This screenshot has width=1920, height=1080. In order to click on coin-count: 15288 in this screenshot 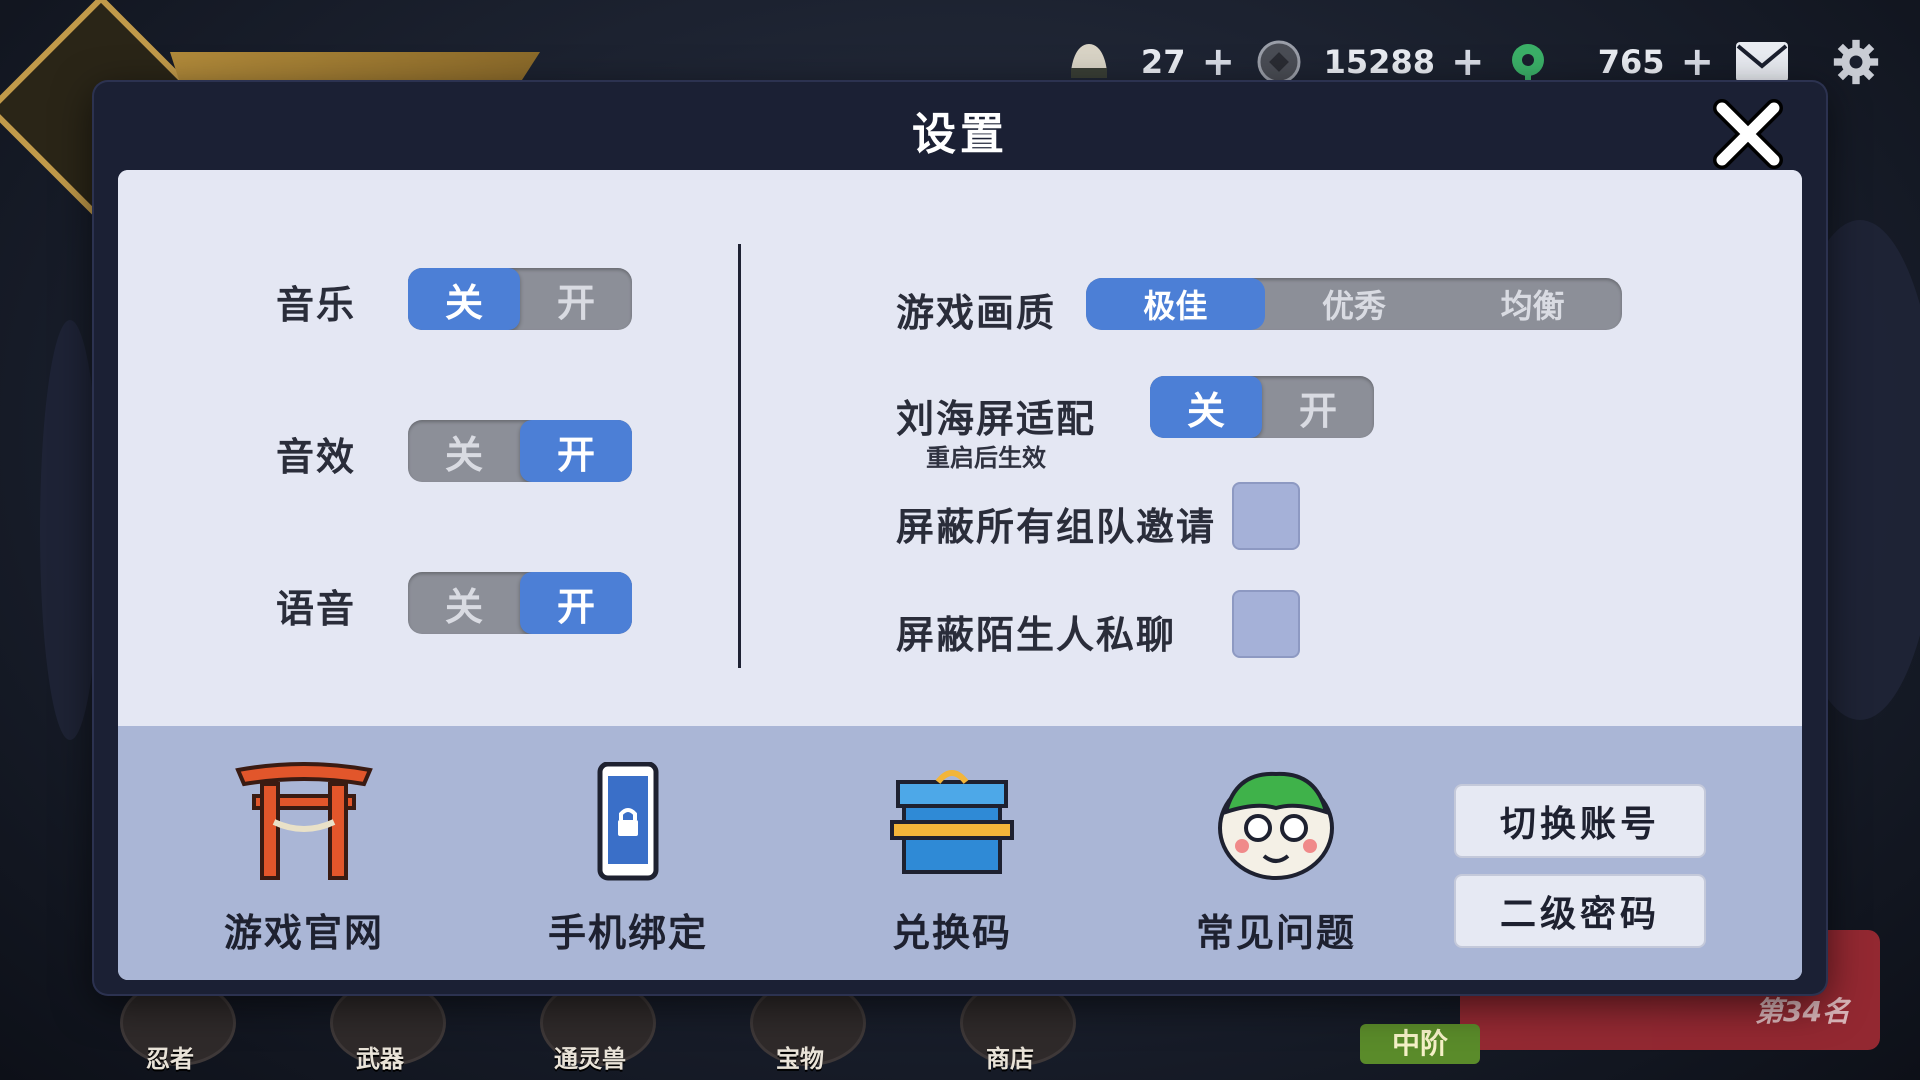, I will do `click(1379, 62)`.